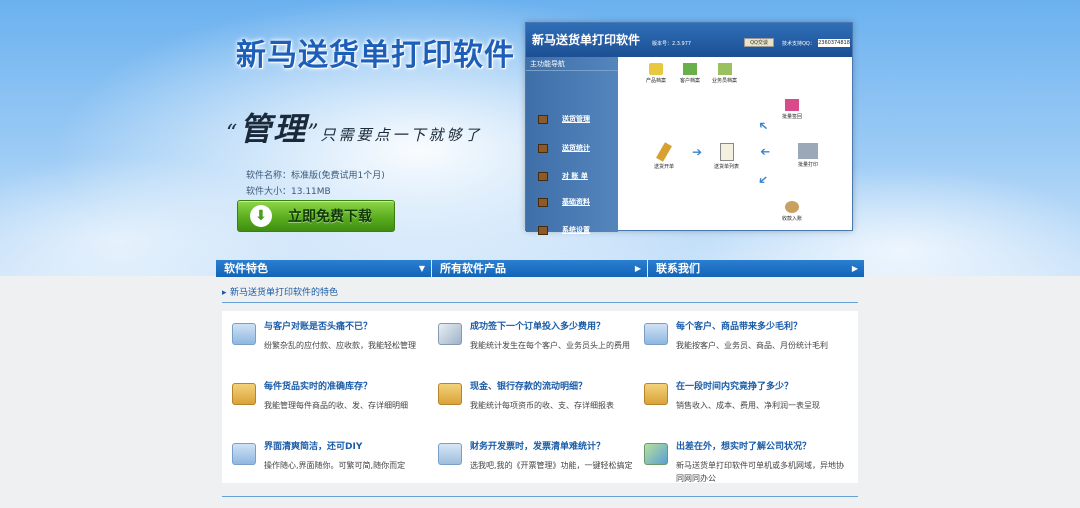 The height and width of the screenshot is (508, 1080). I want to click on map-icon, so click(656, 454).